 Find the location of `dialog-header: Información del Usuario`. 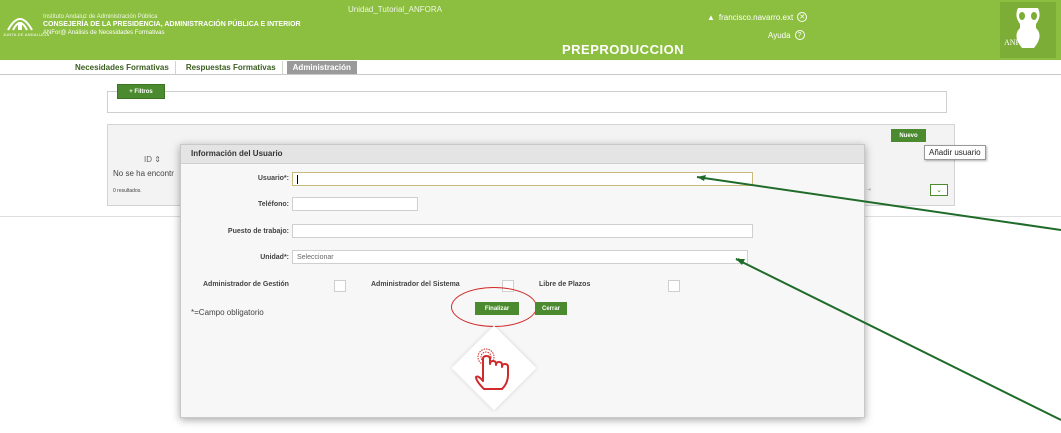

dialog-header: Información del Usuario is located at coordinates (522, 154).